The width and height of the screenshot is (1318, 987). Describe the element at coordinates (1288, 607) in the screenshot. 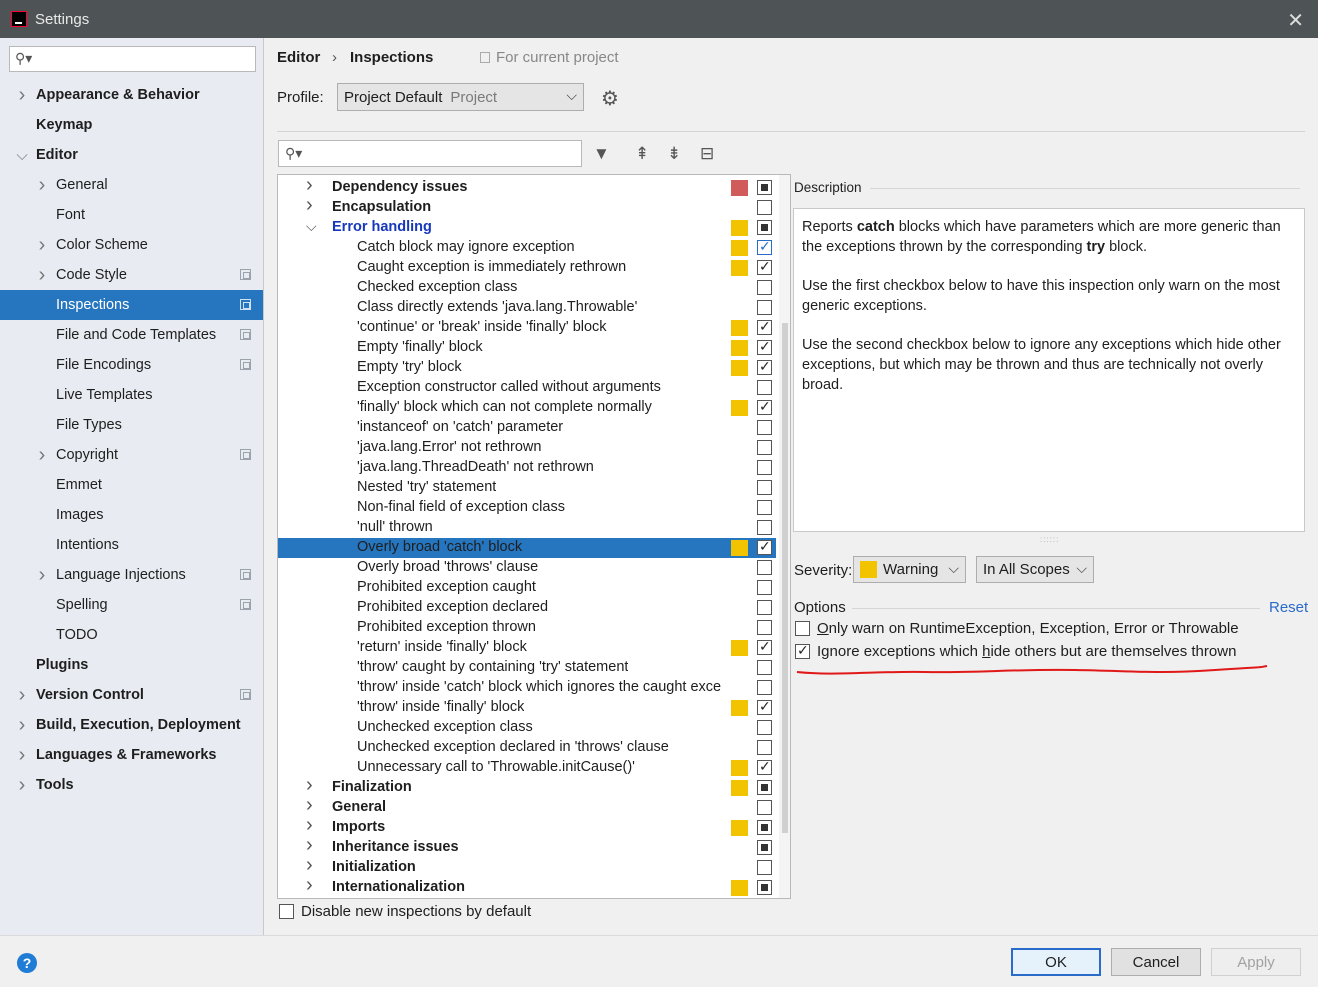

I see `reset-link: Reset` at that location.